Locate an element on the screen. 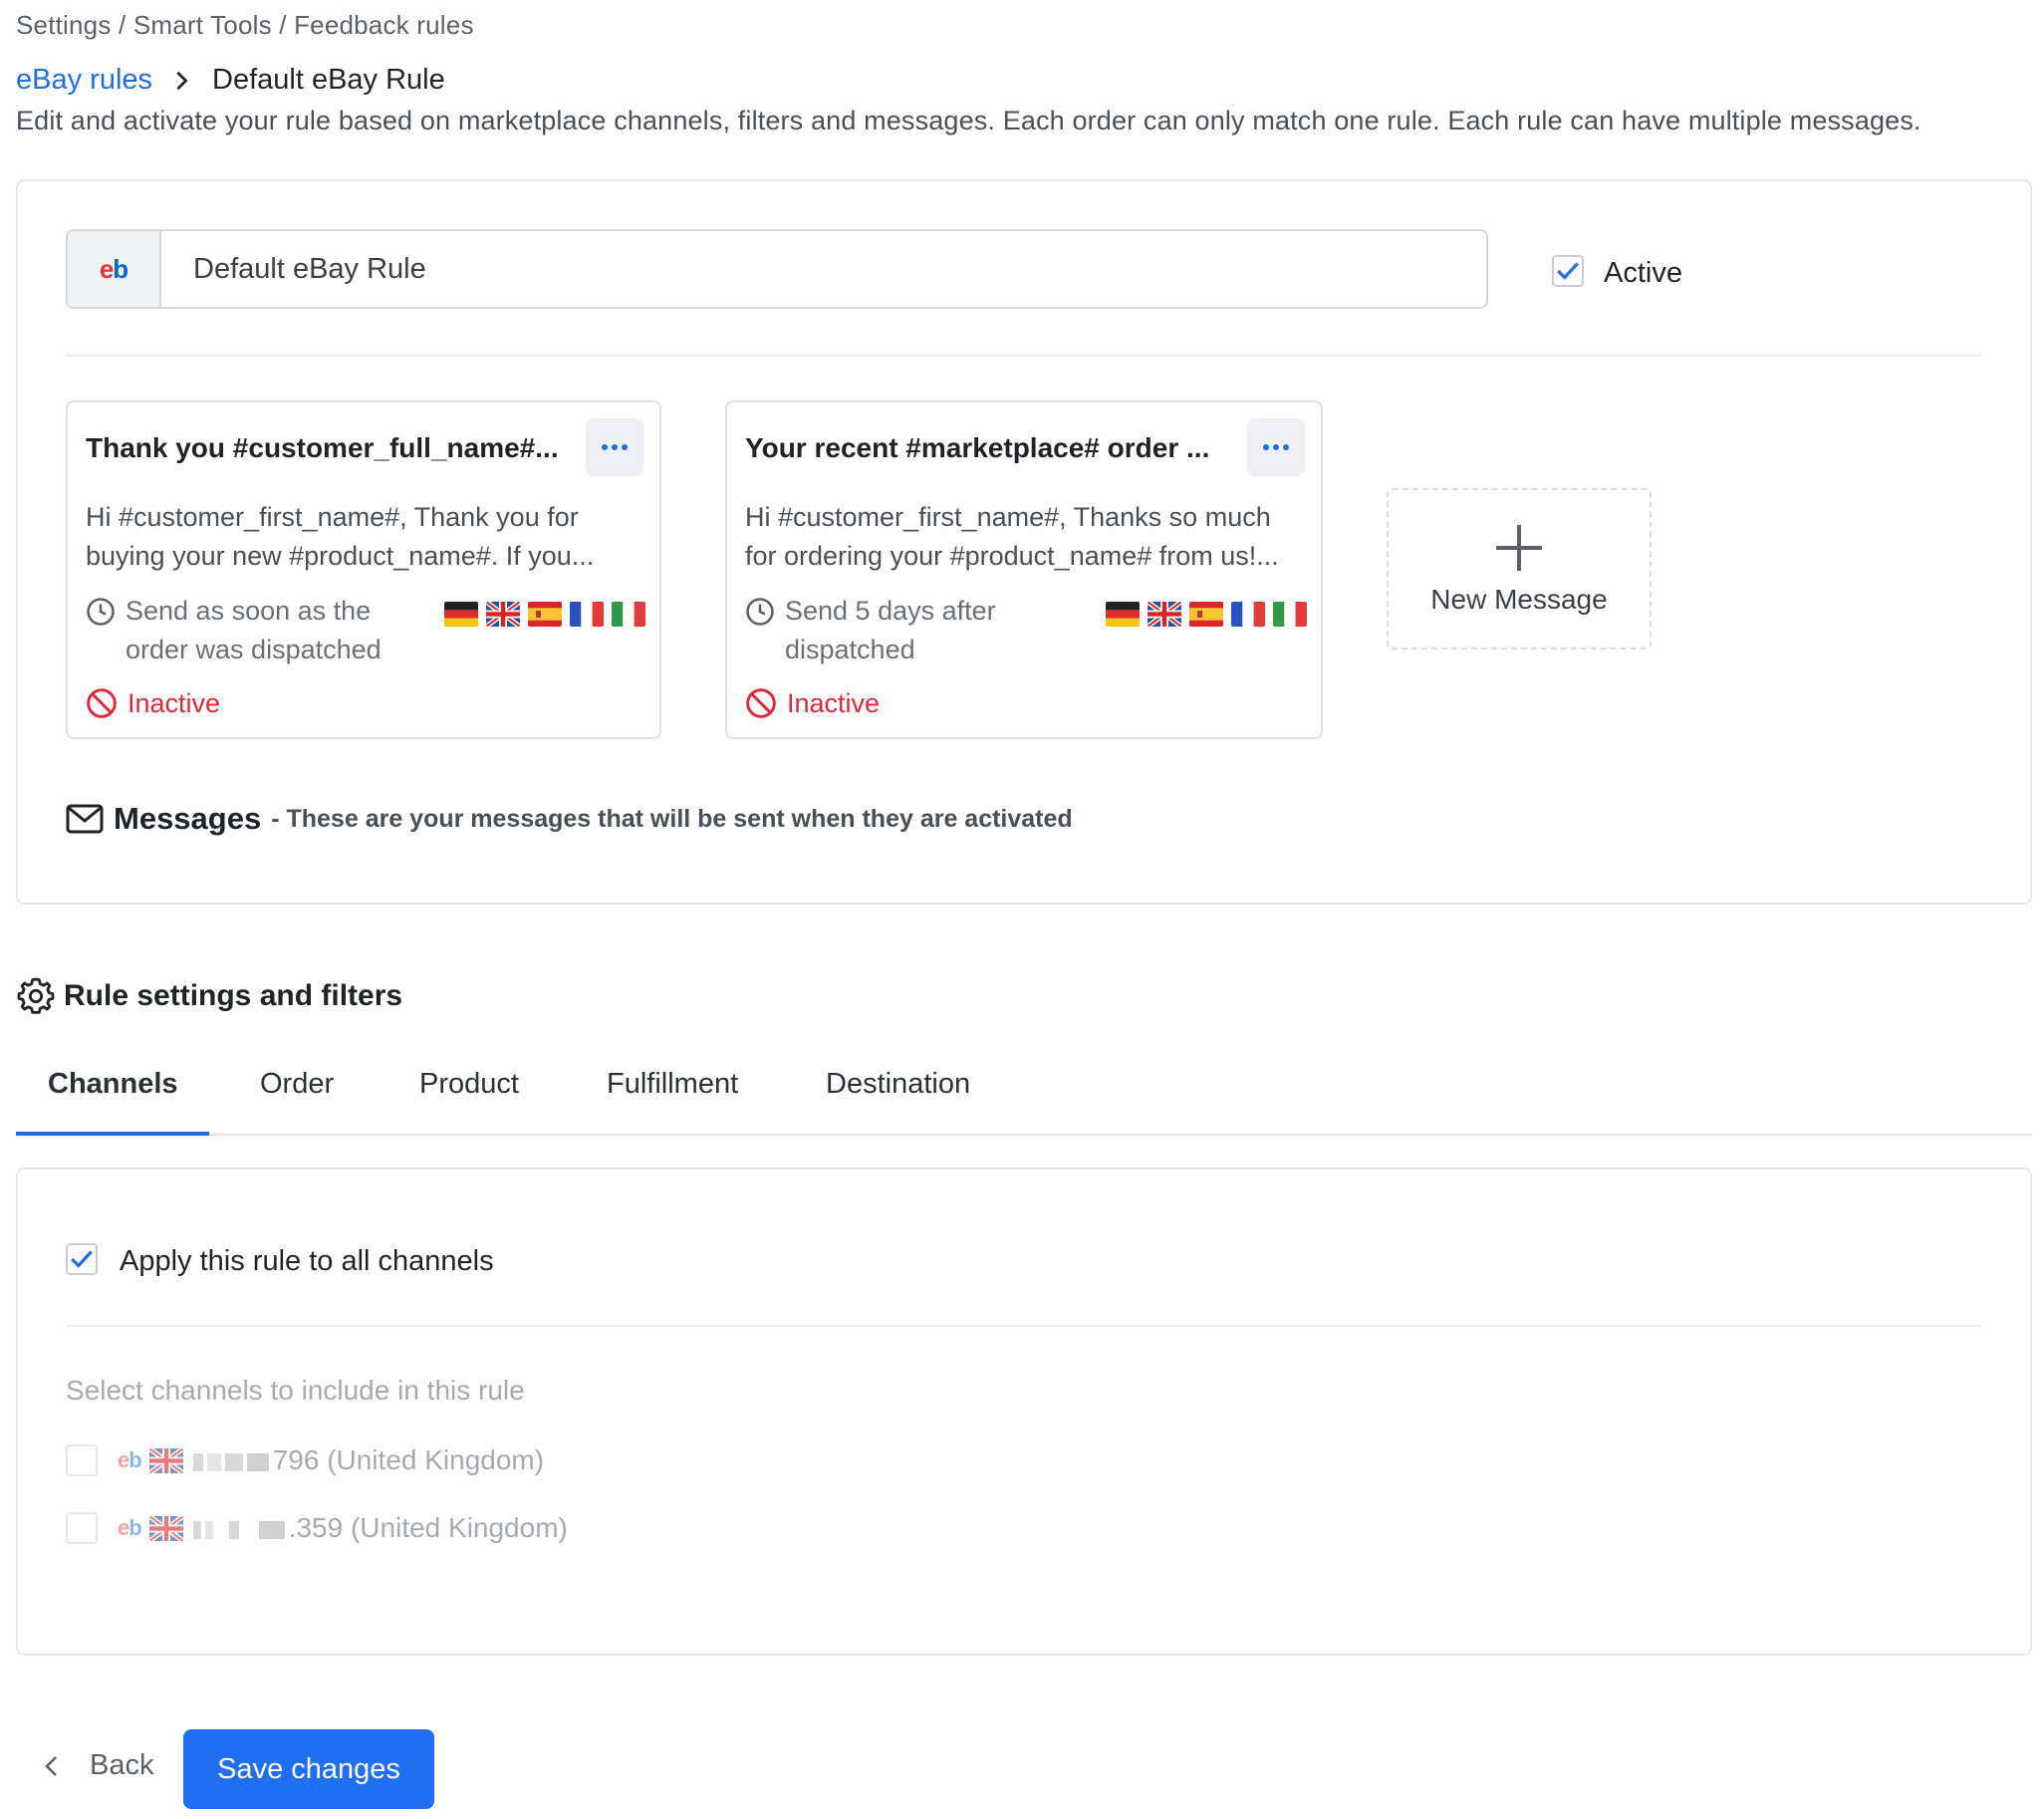 The height and width of the screenshot is (1819, 2044). active-tab-indicator is located at coordinates (113, 1134).